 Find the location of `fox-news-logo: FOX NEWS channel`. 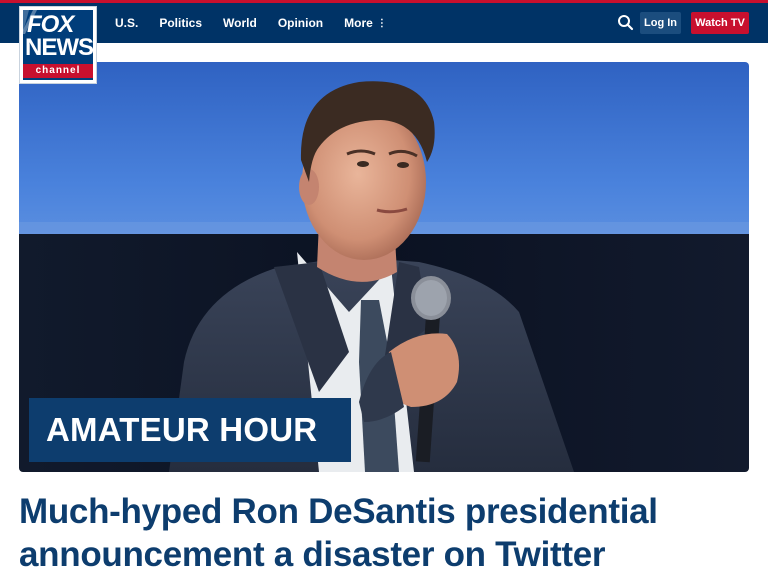

fox-news-logo: FOX NEWS channel is located at coordinates (58, 45).